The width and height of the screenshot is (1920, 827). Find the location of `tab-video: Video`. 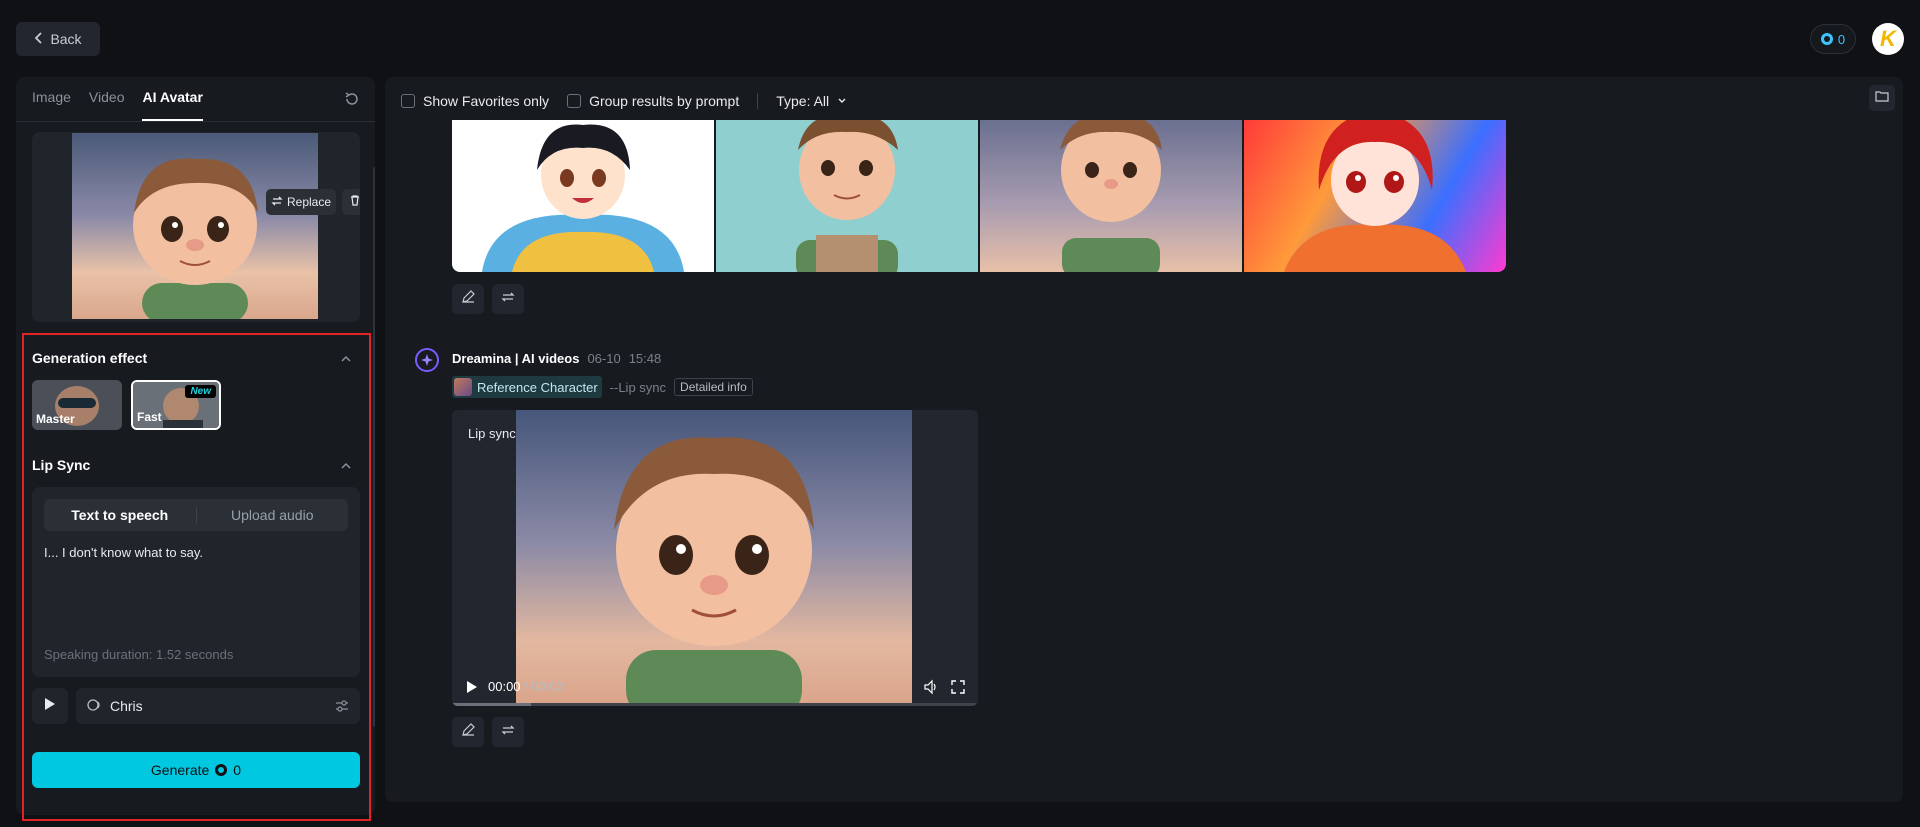

tab-video: Video is located at coordinates (107, 105).